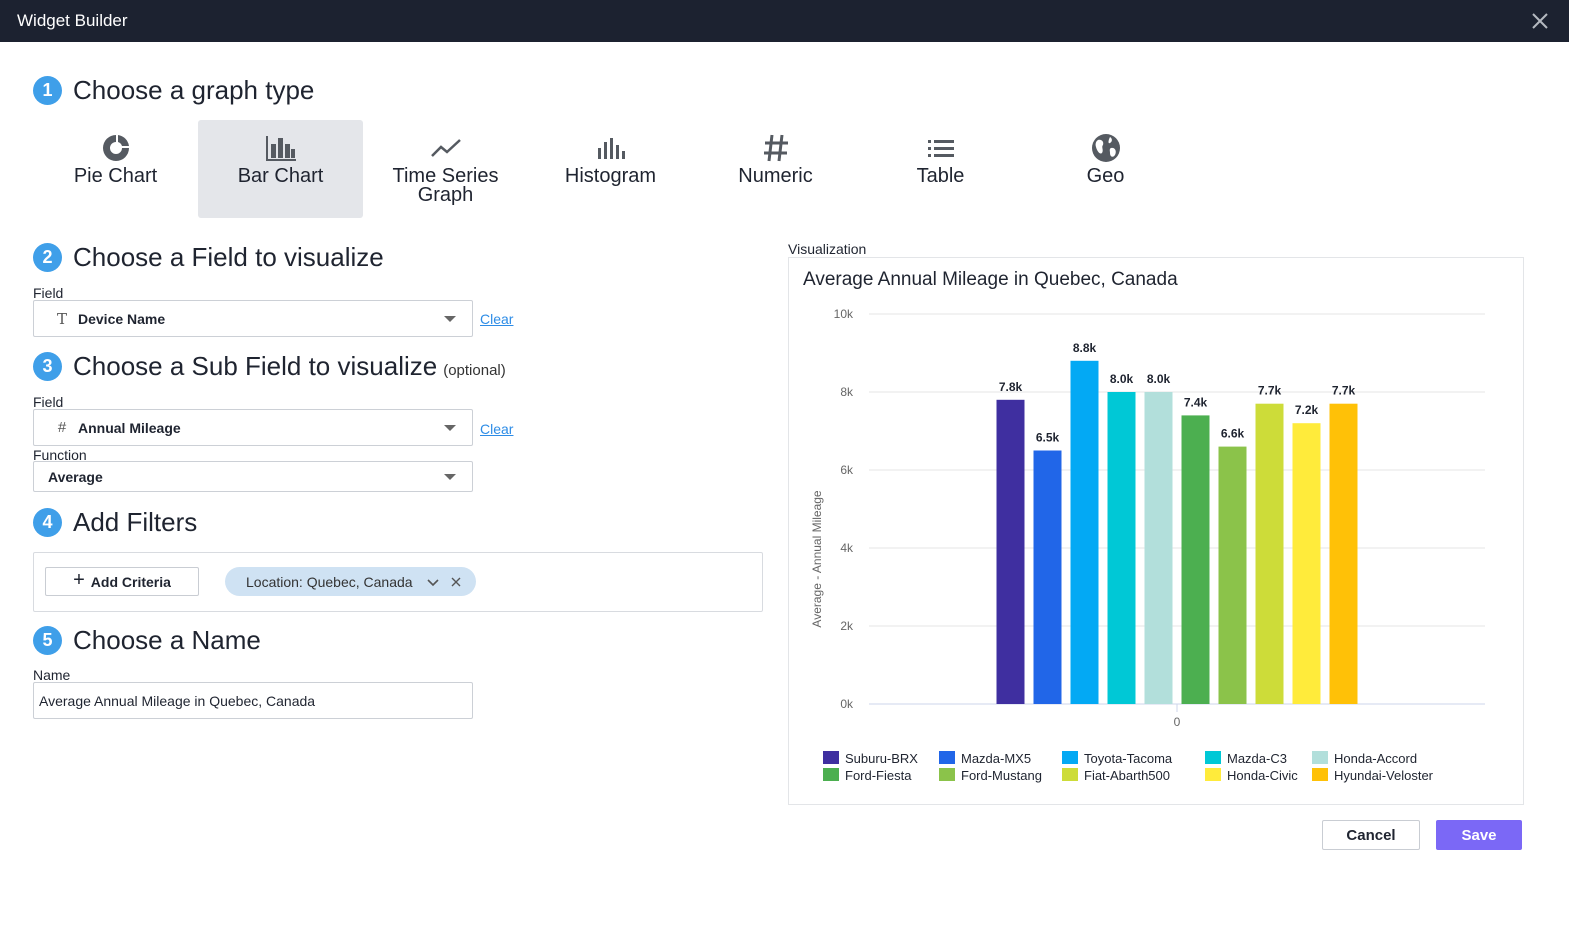 This screenshot has height=943, width=1569. I want to click on add-criteria-label: Add Criteria, so click(130, 581).